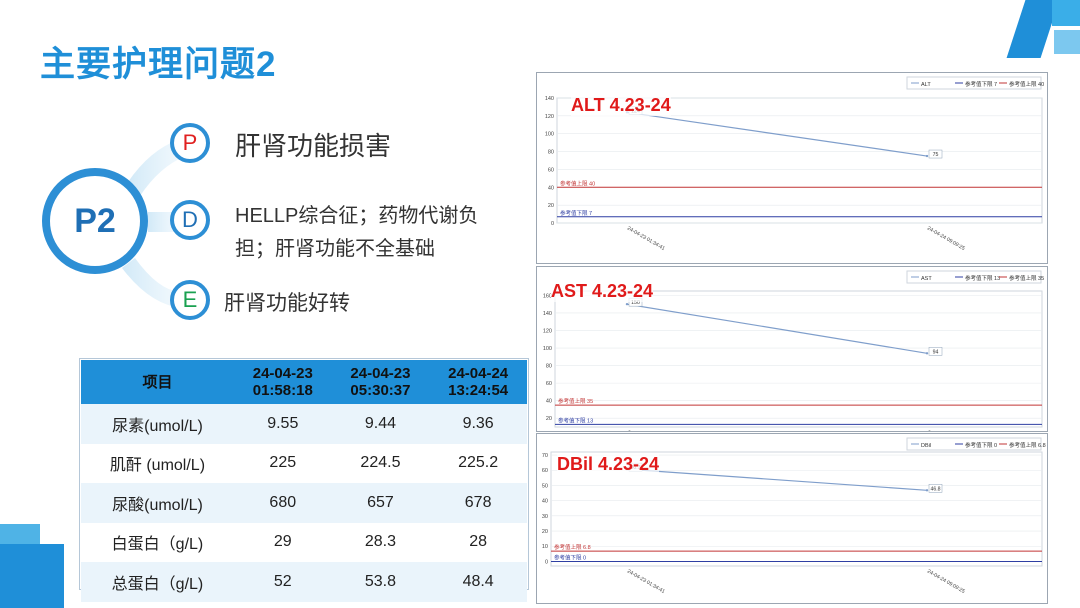 The image size is (1080, 608). I want to click on col-header-text: 24-04-23 05:30:37, so click(380, 382).